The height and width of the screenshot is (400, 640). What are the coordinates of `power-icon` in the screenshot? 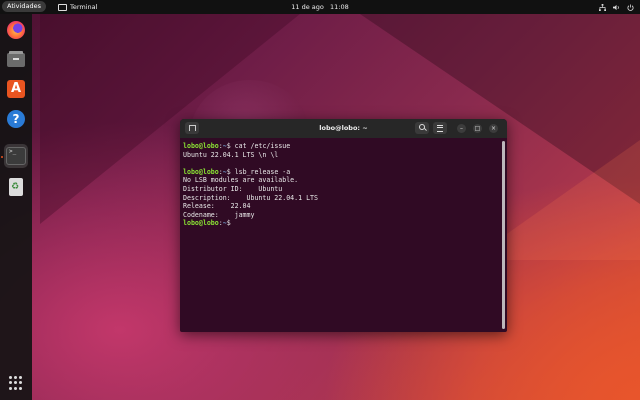 It's located at (630, 7).